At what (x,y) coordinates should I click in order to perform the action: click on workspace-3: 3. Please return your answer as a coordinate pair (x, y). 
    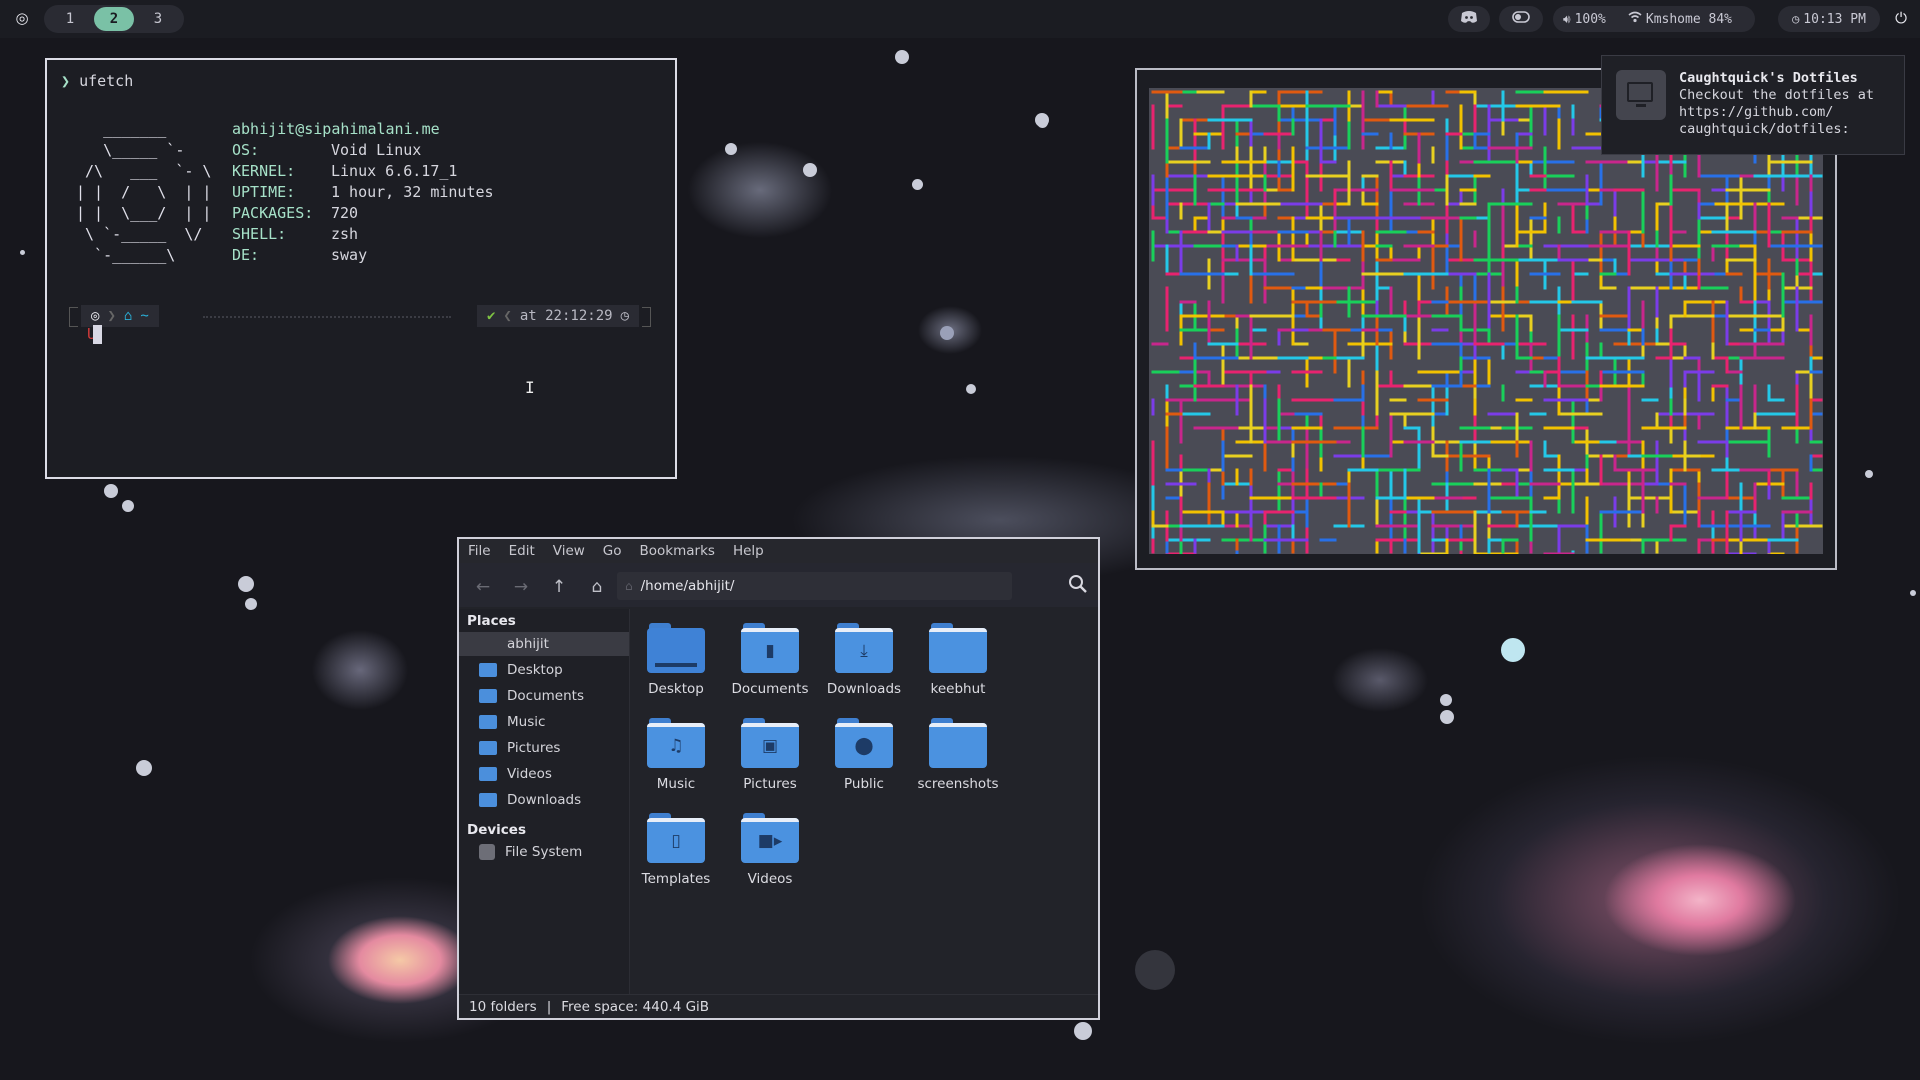
    Looking at the image, I should click on (158, 19).